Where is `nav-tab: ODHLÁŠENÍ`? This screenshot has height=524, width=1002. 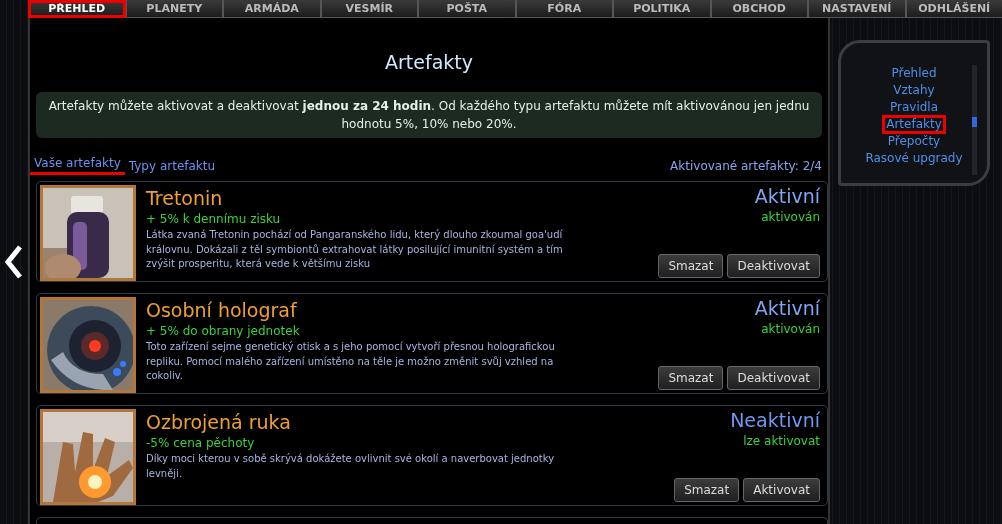 nav-tab: ODHLÁŠENÍ is located at coordinates (953, 9).